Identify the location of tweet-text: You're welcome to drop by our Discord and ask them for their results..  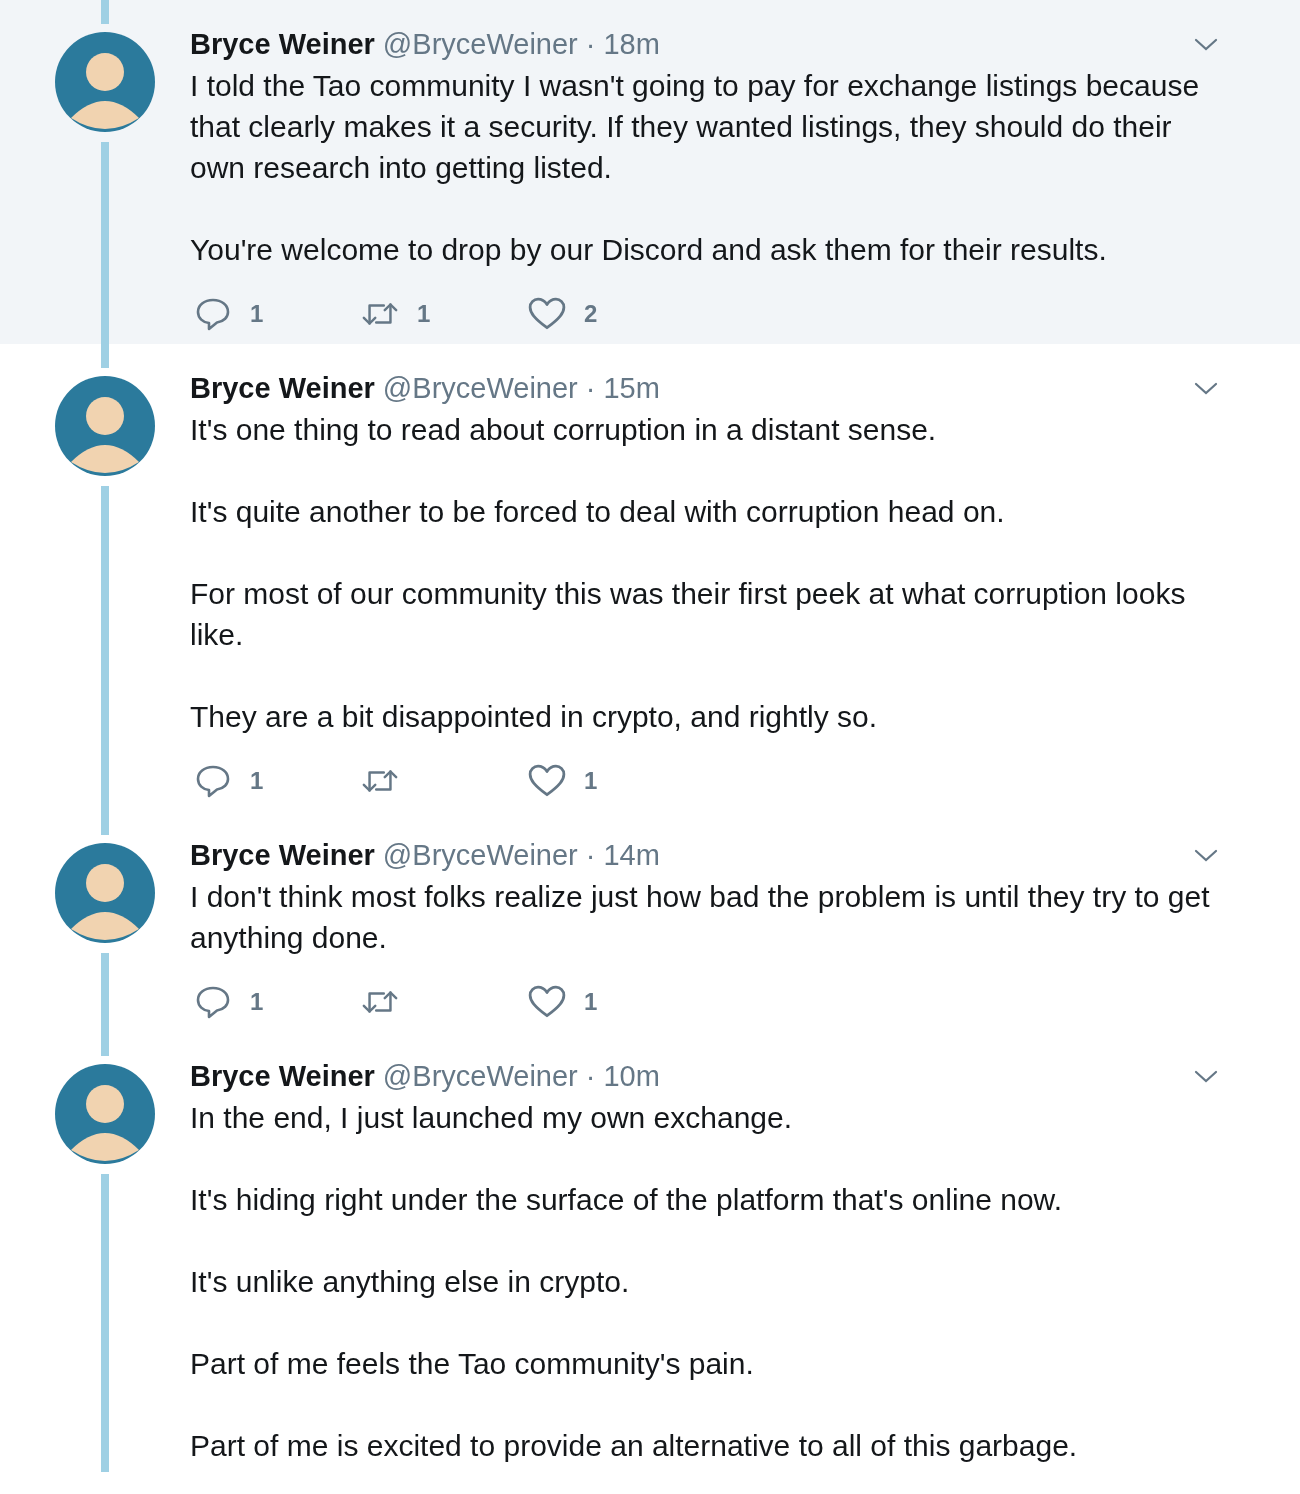
(649, 250).